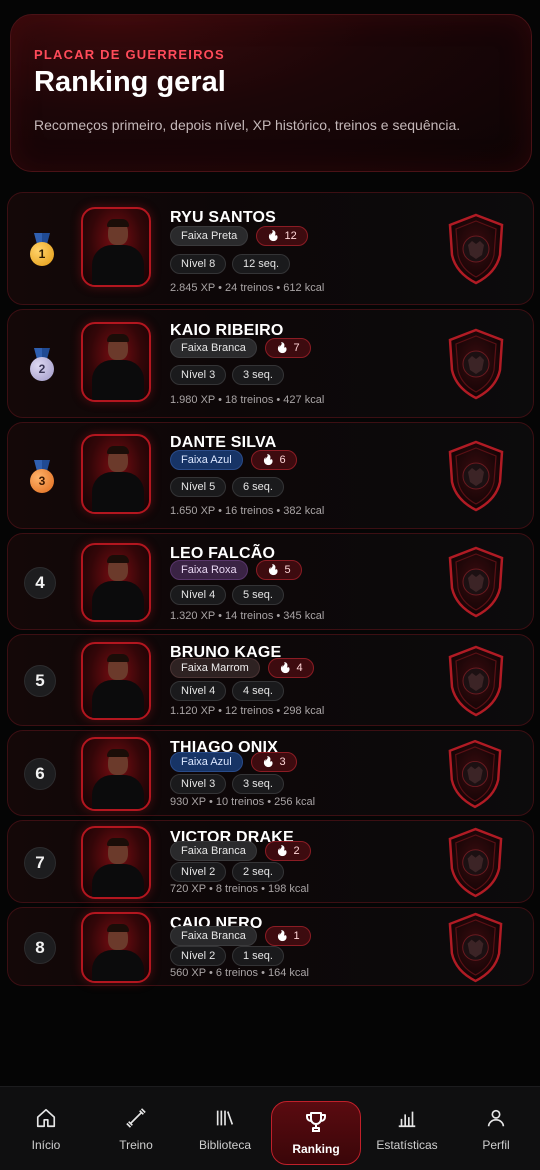 The image size is (540, 1170). What do you see at coordinates (475, 947) in the screenshot?
I see `wolf-icon-svg` at bounding box center [475, 947].